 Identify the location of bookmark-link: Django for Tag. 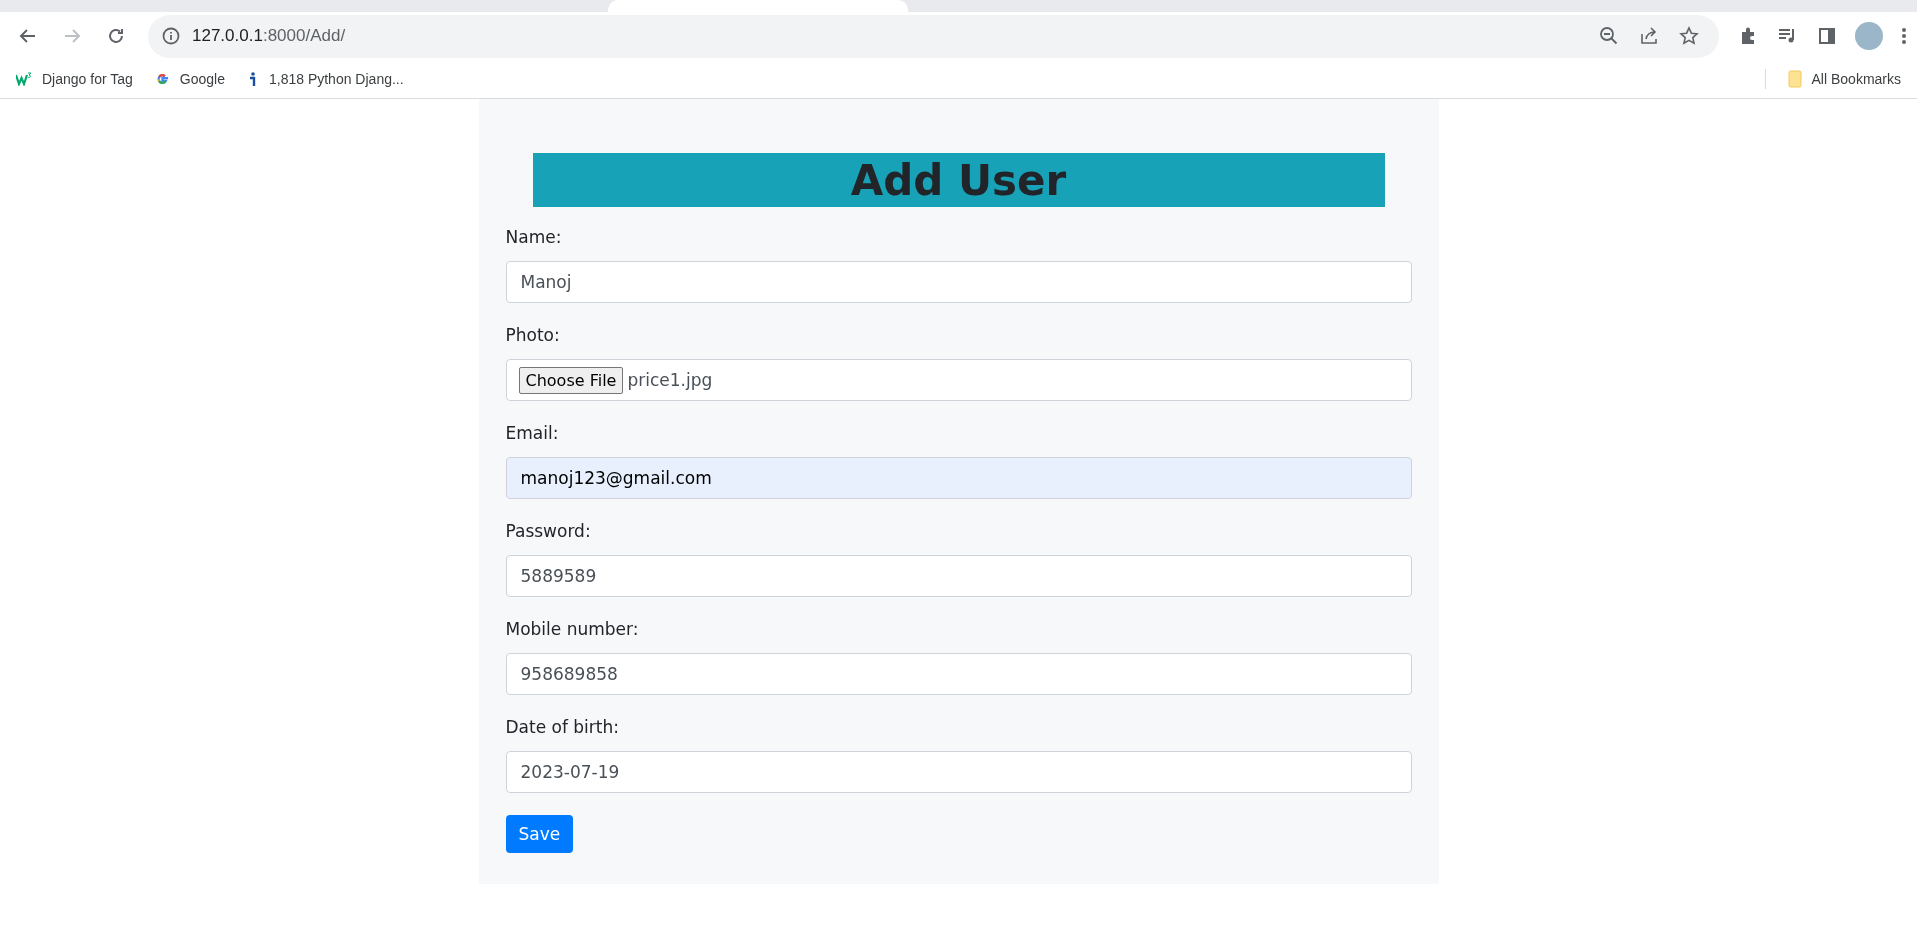
(87, 79).